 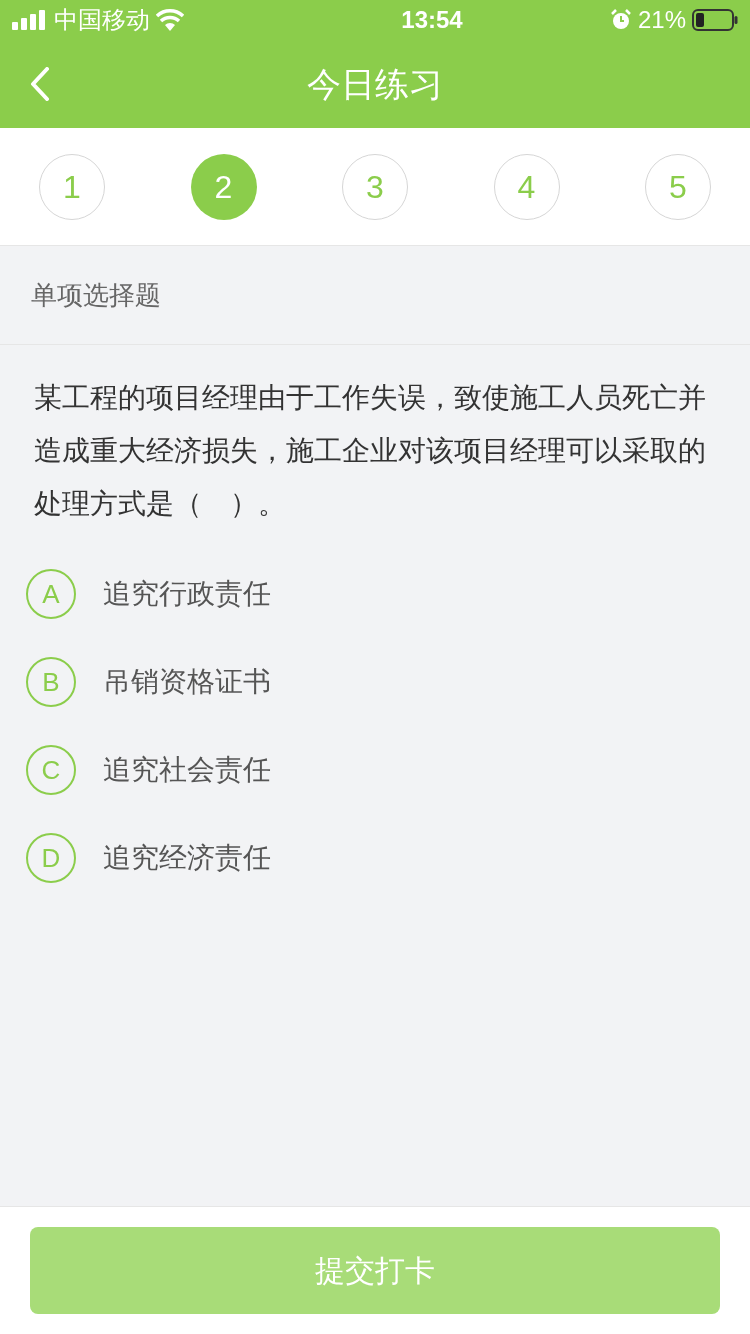 I want to click on question-number-tab: 4, so click(x=526, y=186).